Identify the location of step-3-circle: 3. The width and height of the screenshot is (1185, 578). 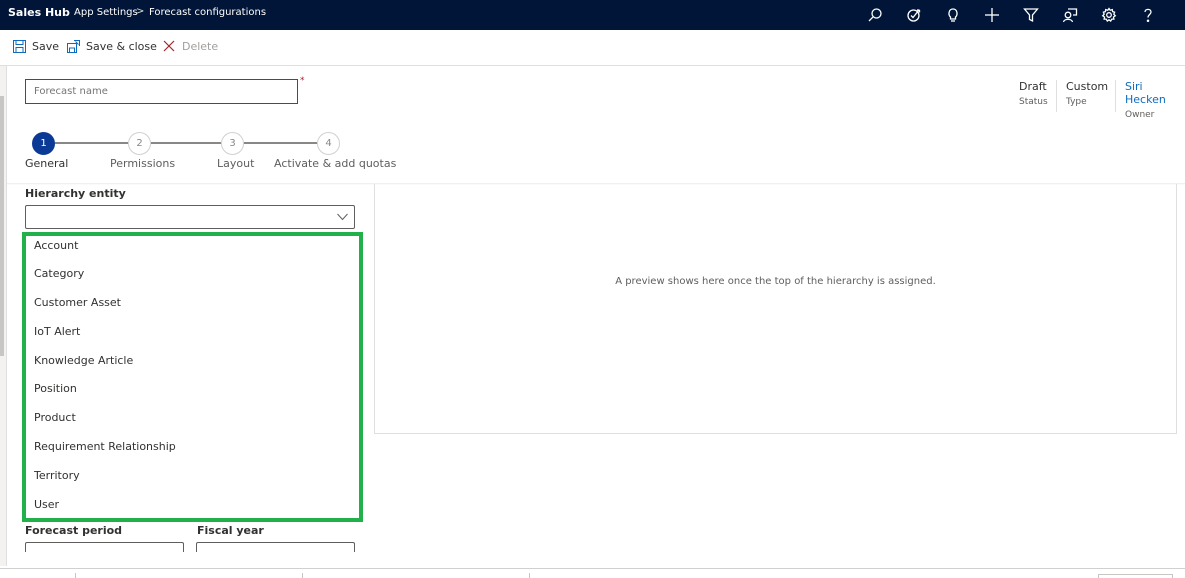
(232, 143).